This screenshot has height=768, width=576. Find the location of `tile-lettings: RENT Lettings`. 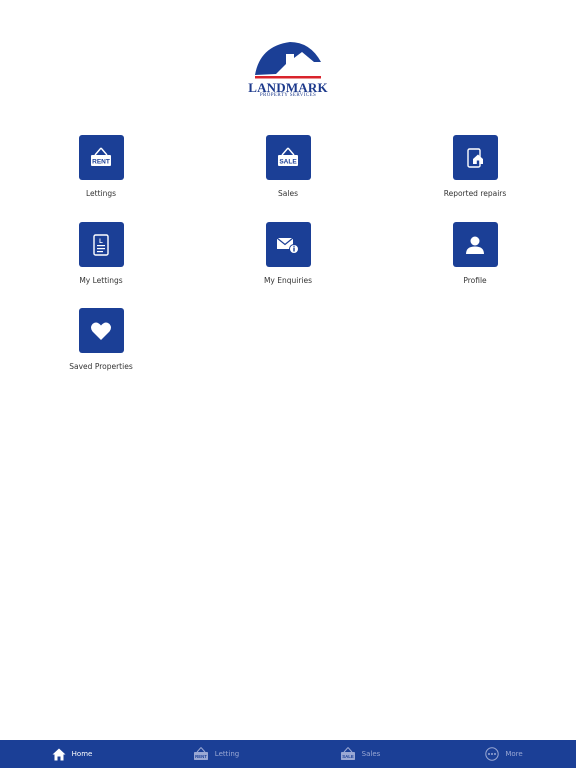

tile-lettings: RENT Lettings is located at coordinates (101, 166).